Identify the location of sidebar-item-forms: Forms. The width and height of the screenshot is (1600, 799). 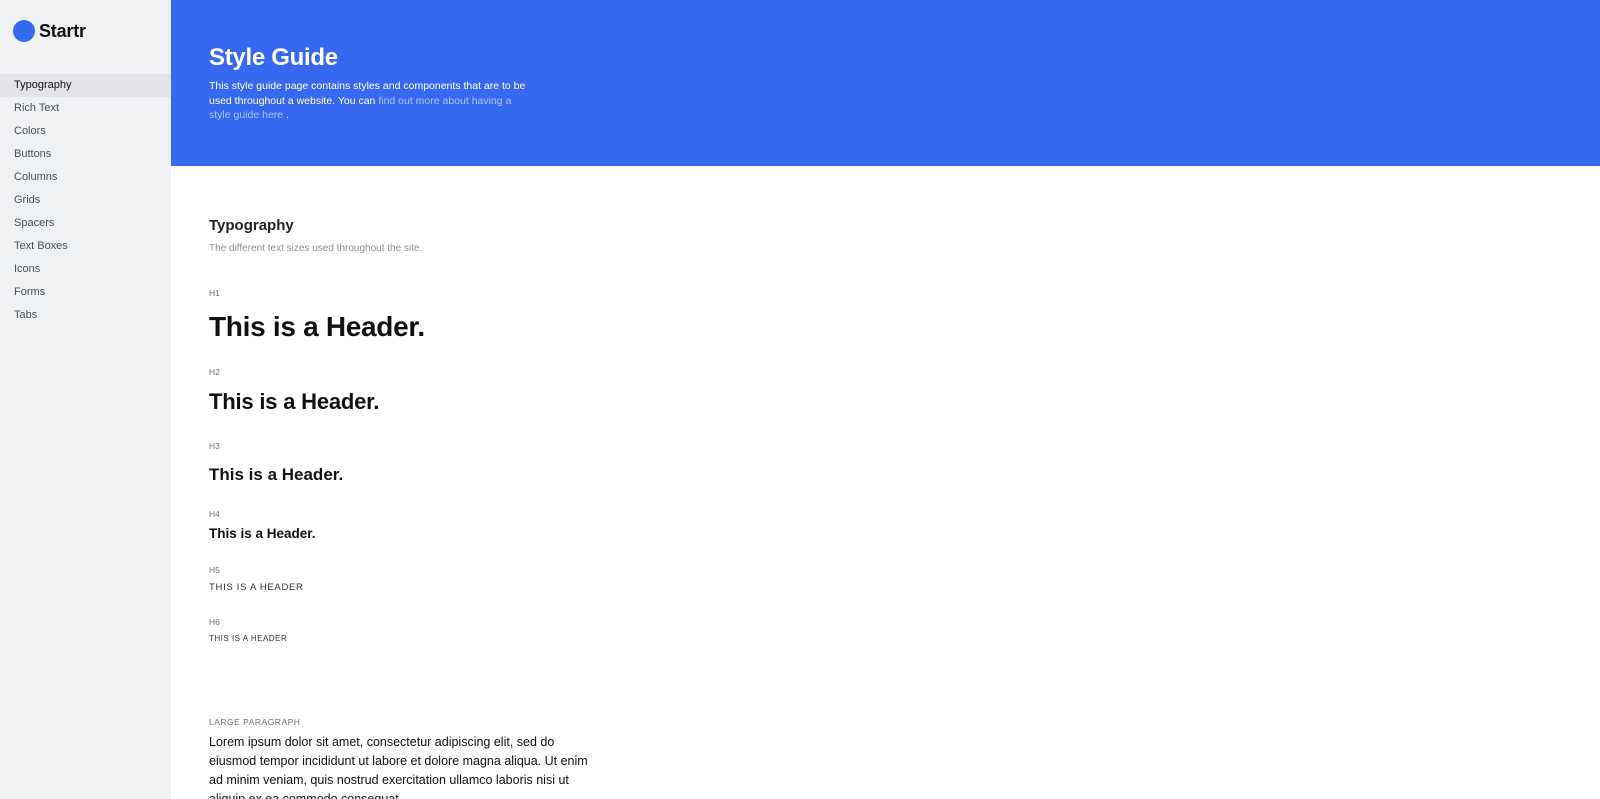
(85, 292).